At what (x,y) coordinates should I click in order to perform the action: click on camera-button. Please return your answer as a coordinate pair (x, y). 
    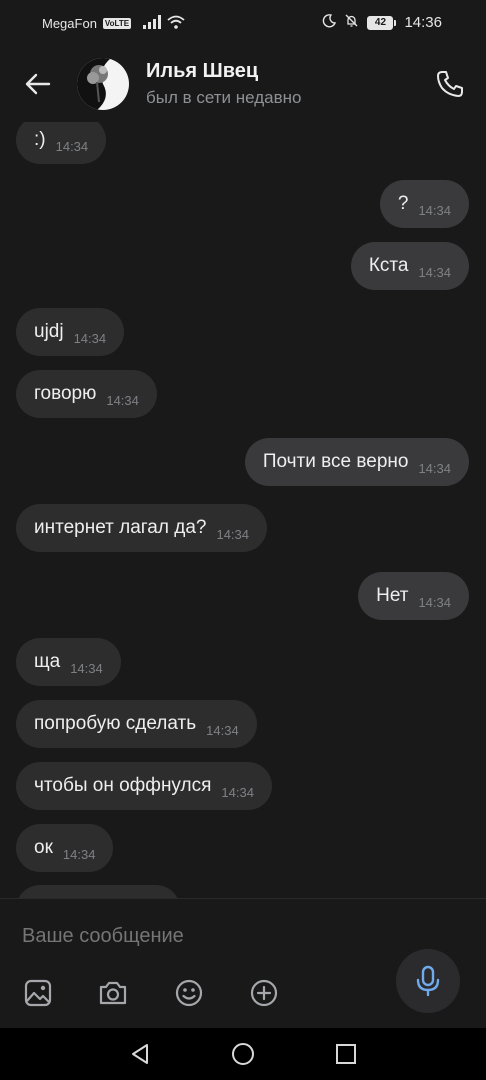
    Looking at the image, I should click on (113, 993).